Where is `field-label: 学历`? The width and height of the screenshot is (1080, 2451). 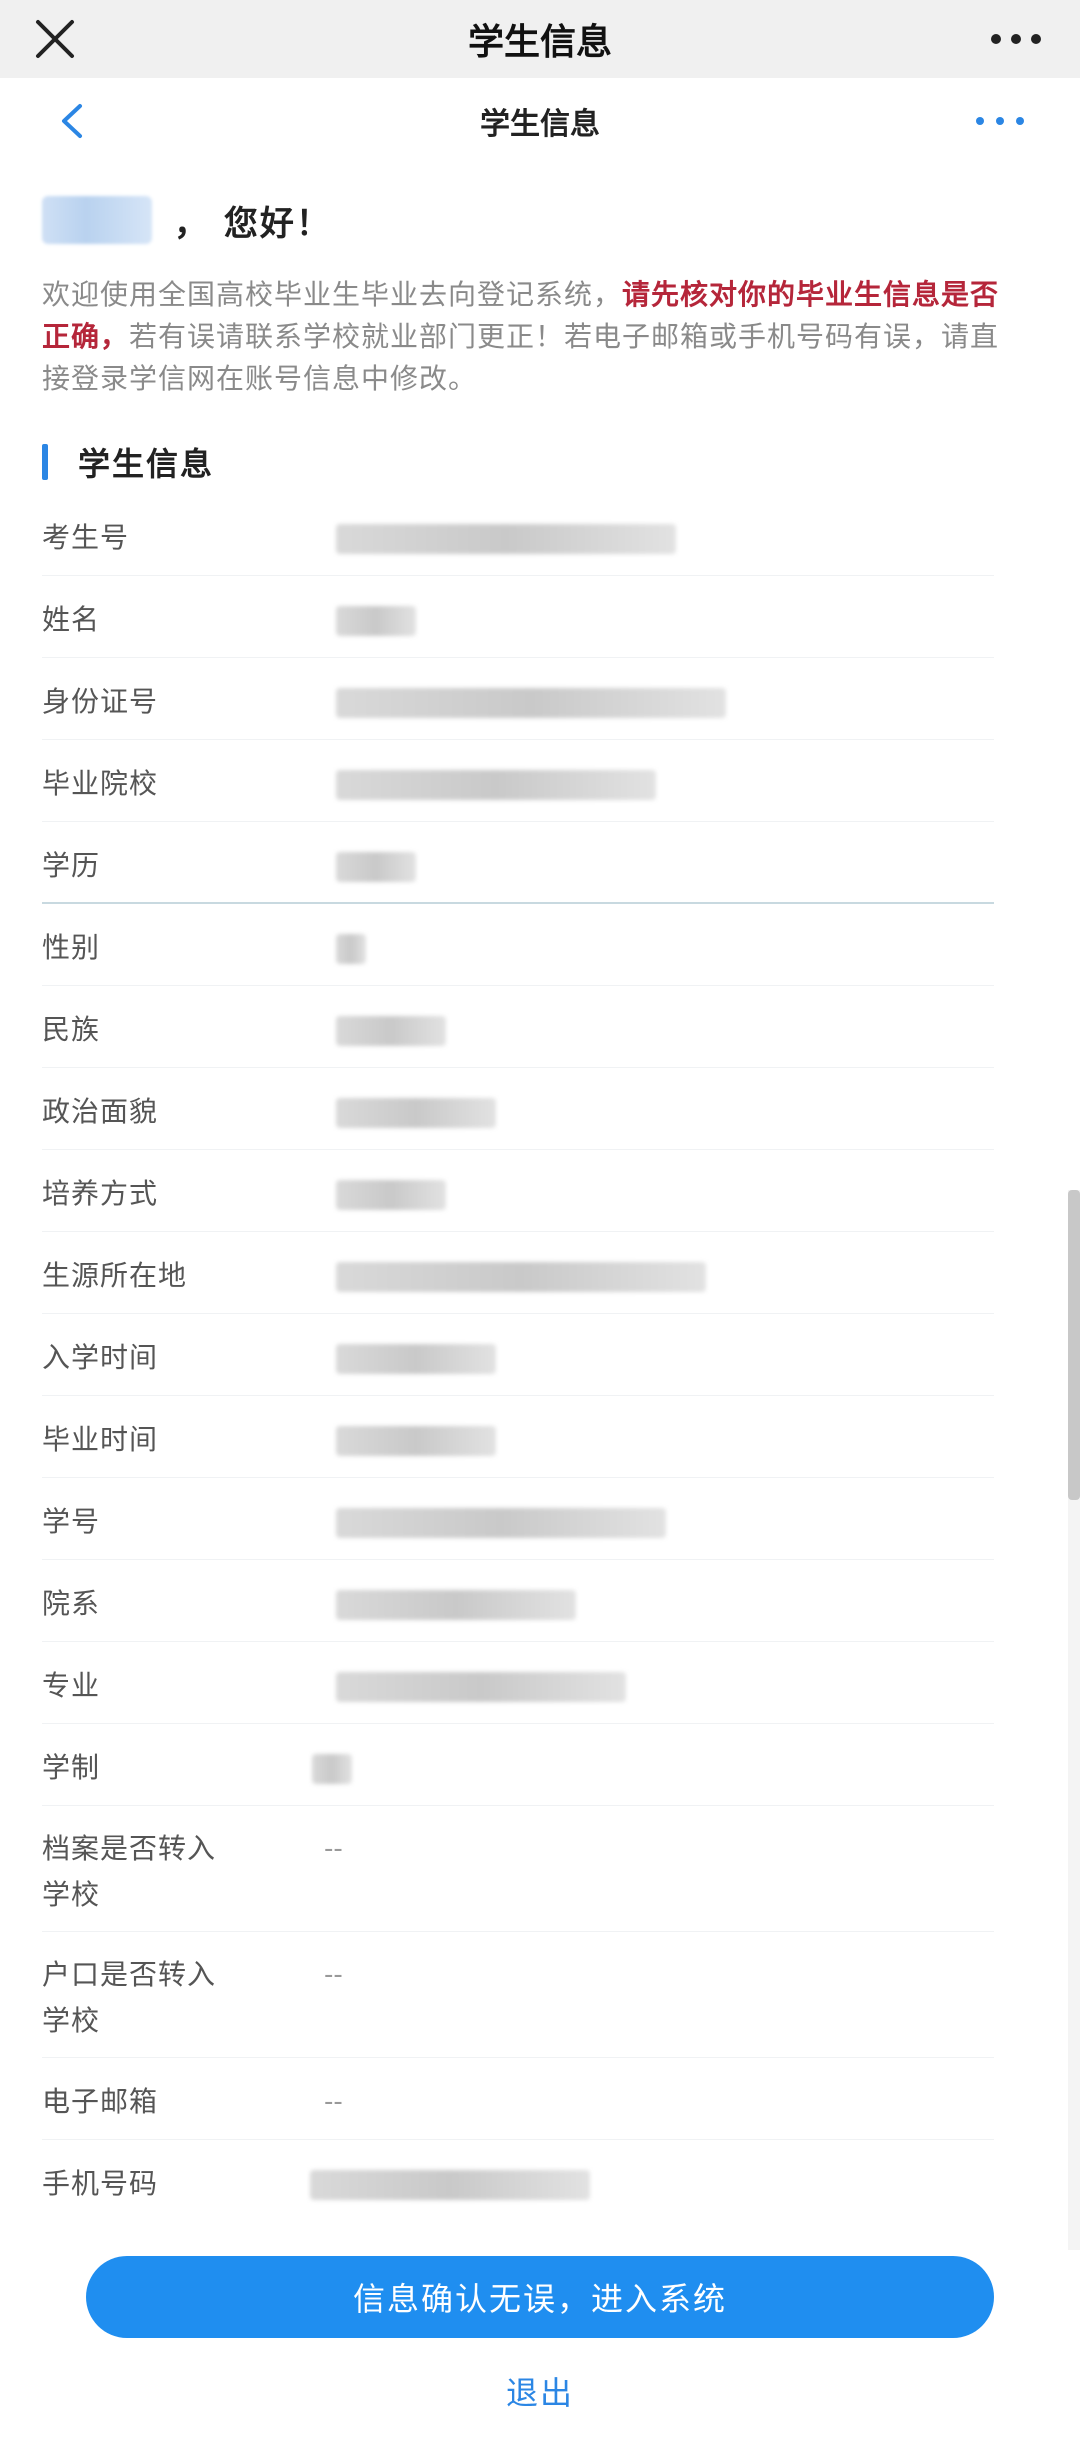 field-label: 学历 is located at coordinates (71, 865).